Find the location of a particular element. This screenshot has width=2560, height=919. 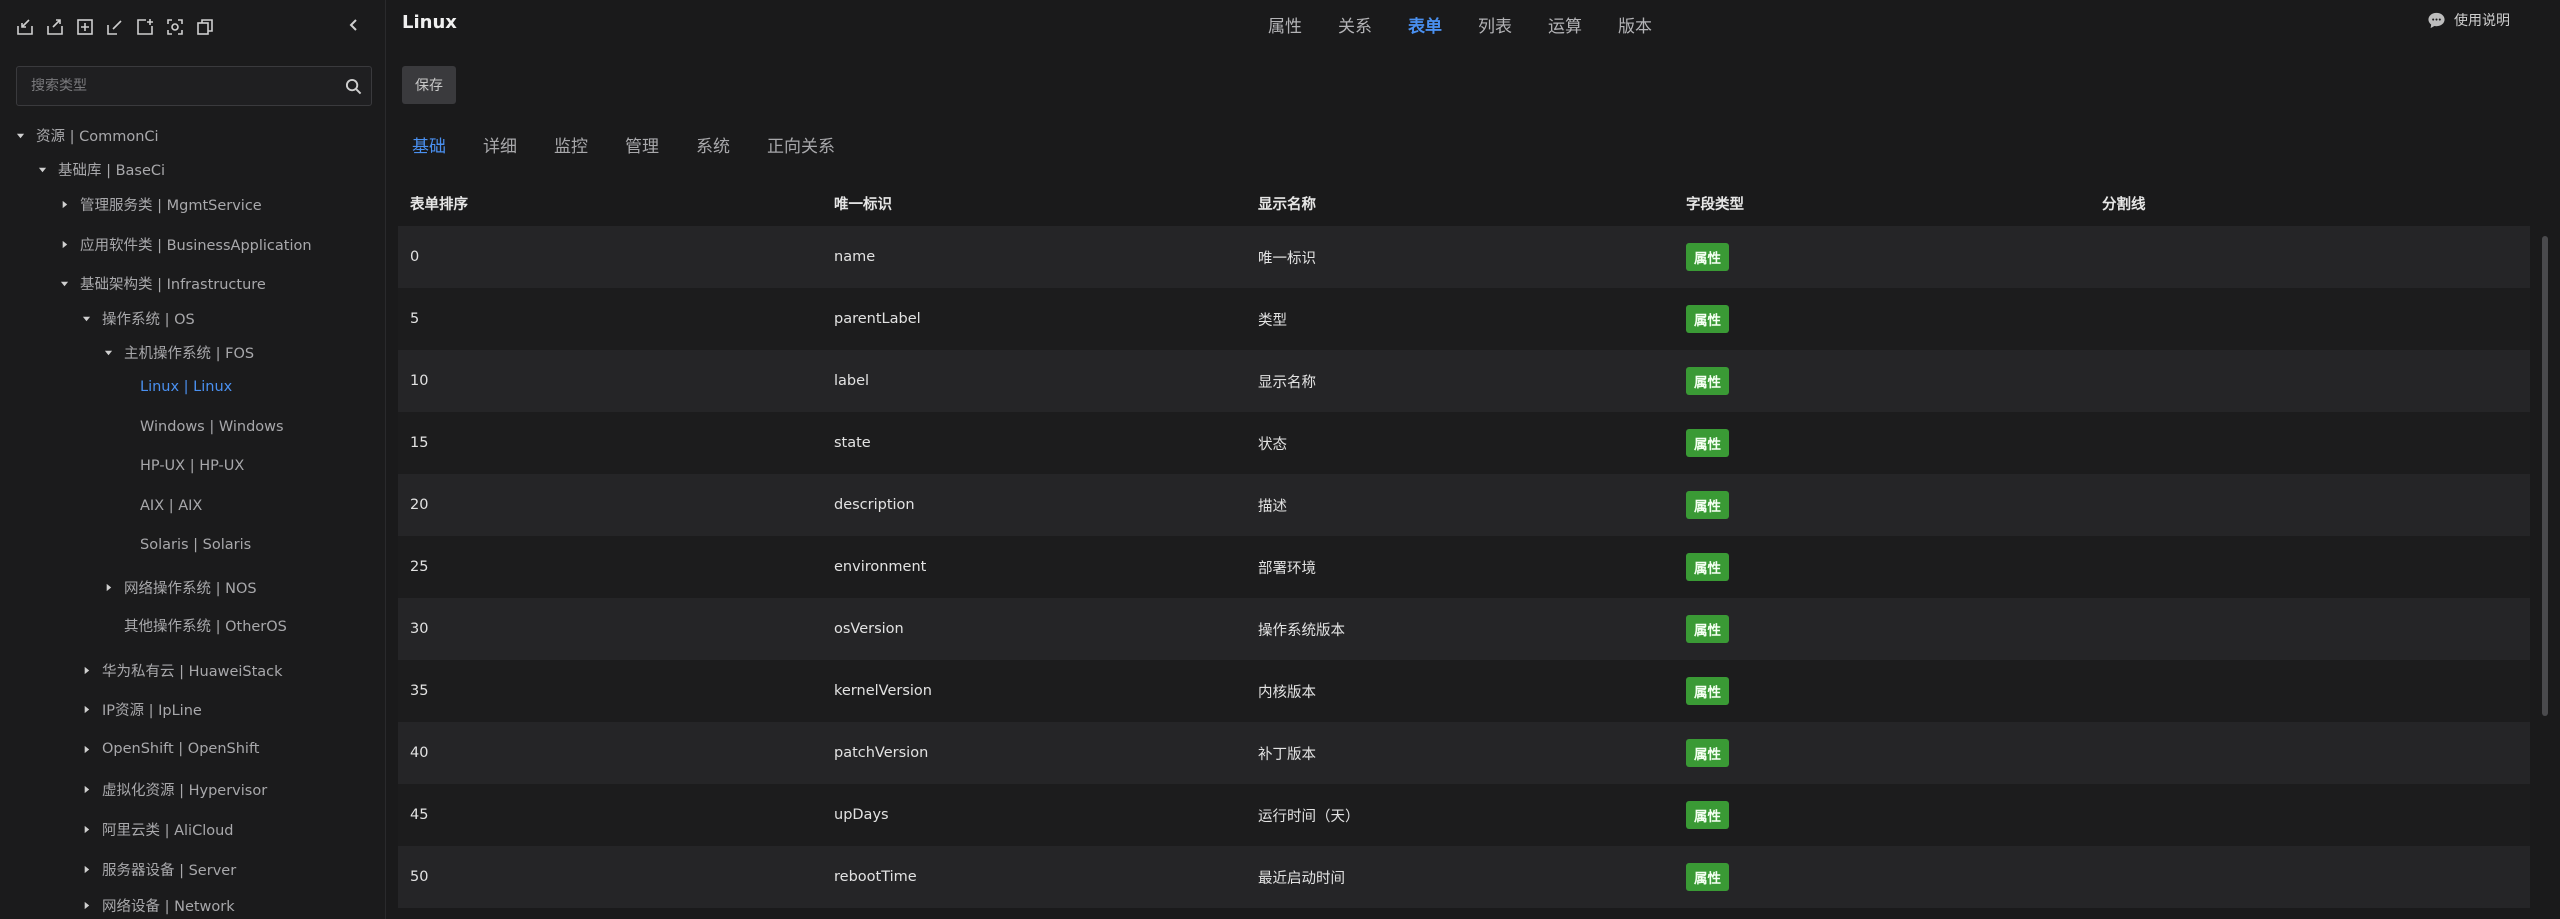

tree-node: 阿里云类 | AliCloud is located at coordinates (157, 829).